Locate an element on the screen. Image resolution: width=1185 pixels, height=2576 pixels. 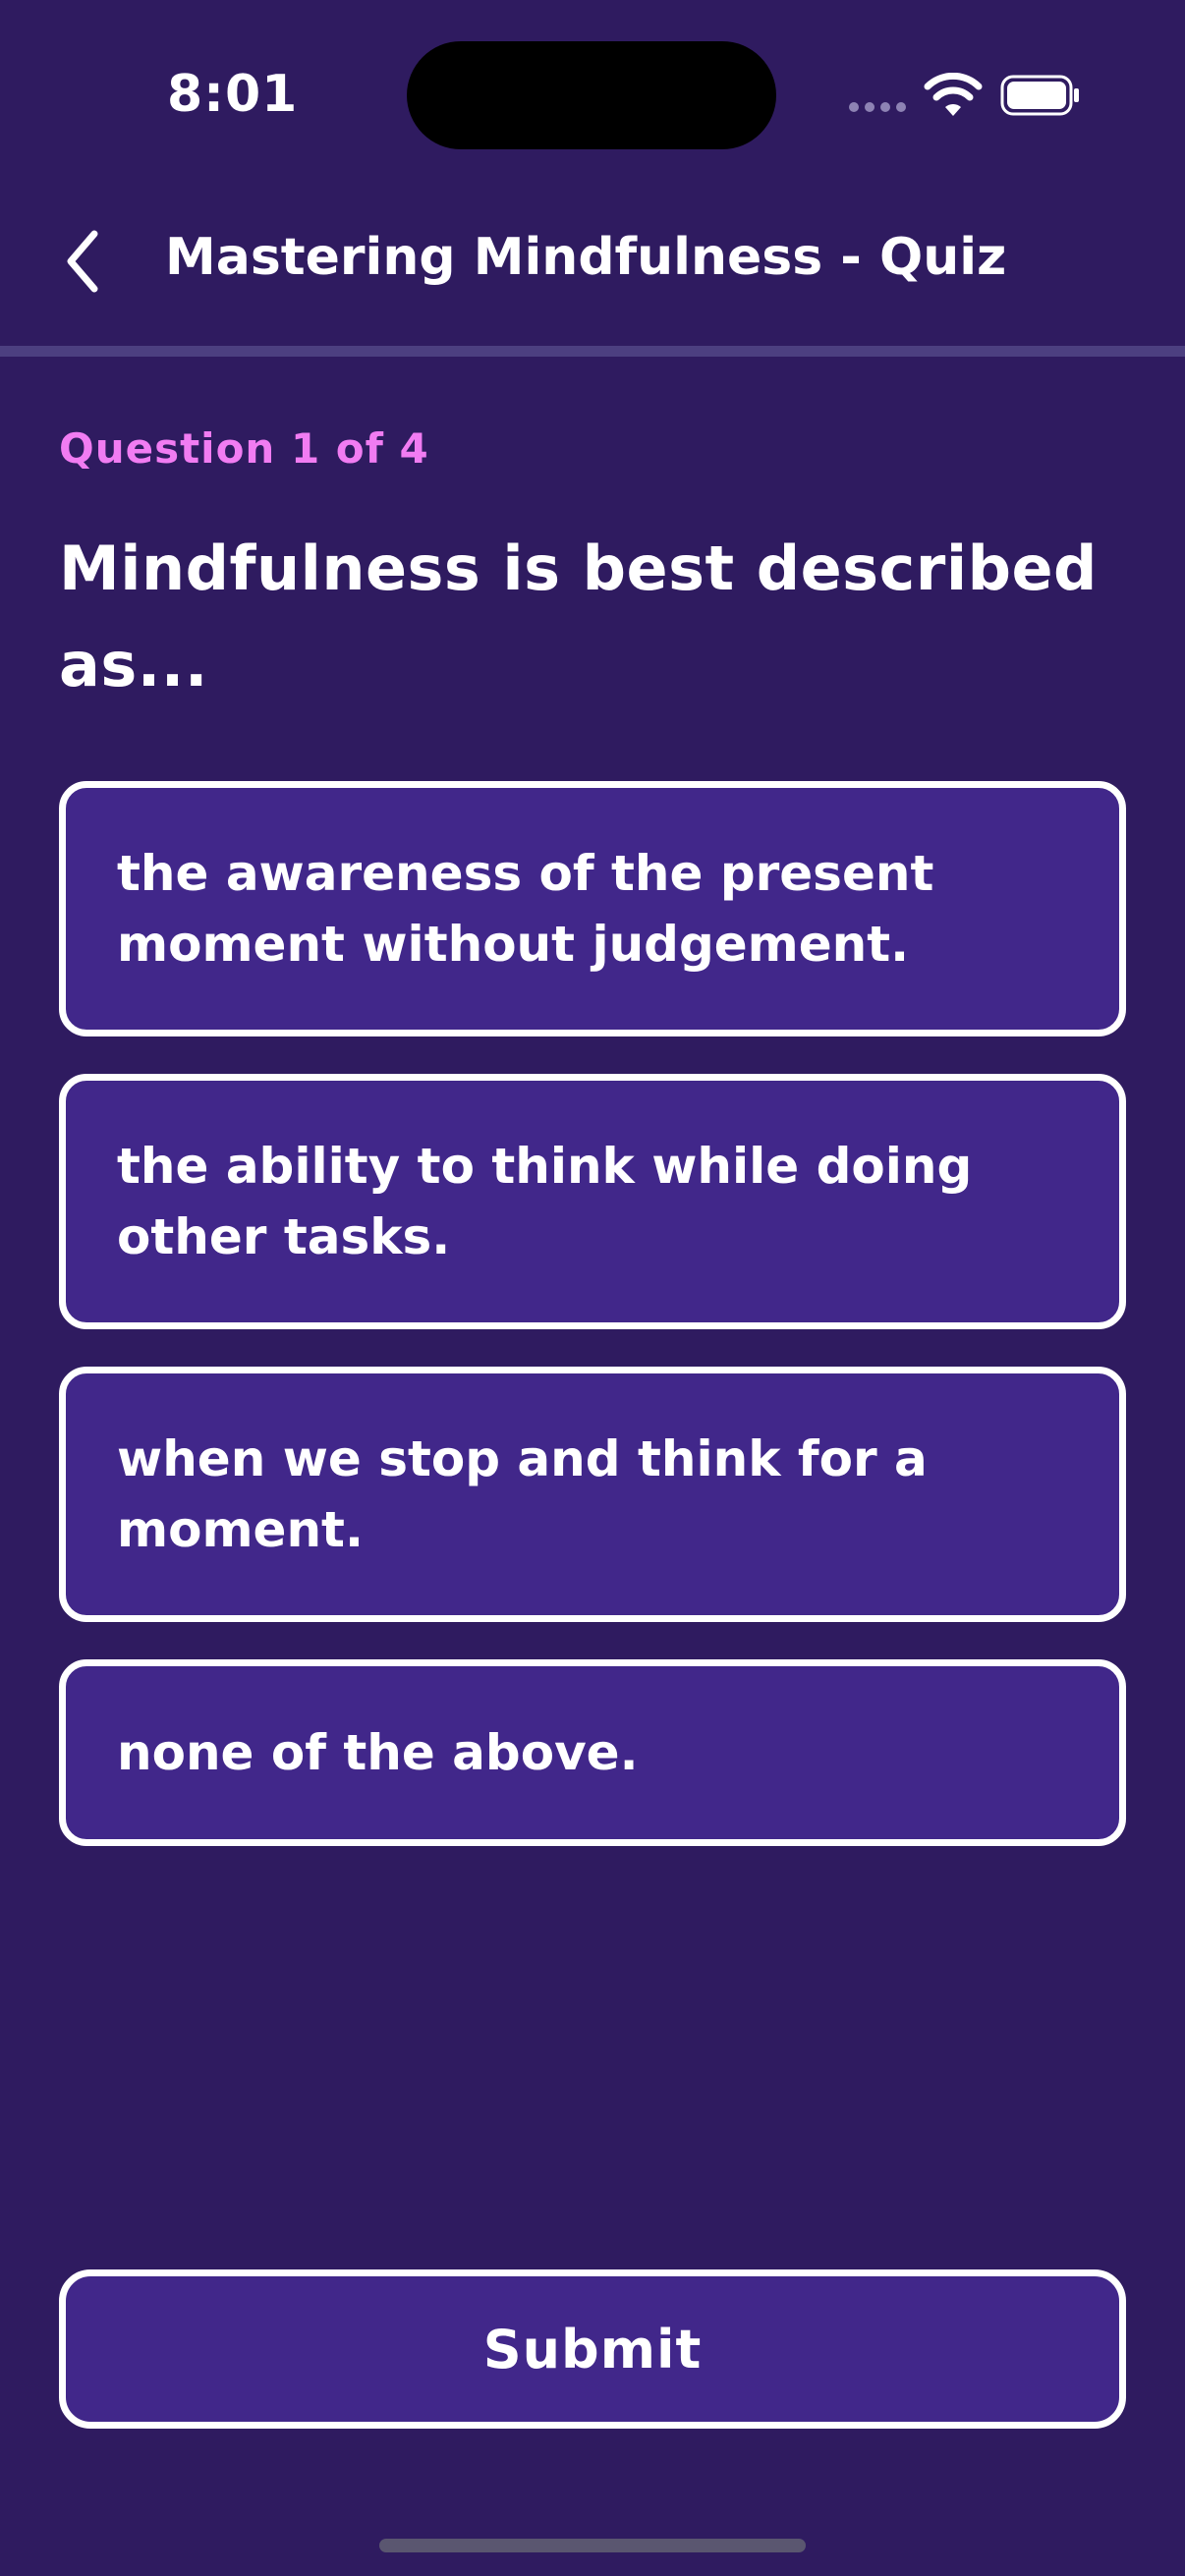
page-title: Mastering Mindfulness - Quiz is located at coordinates (586, 257).